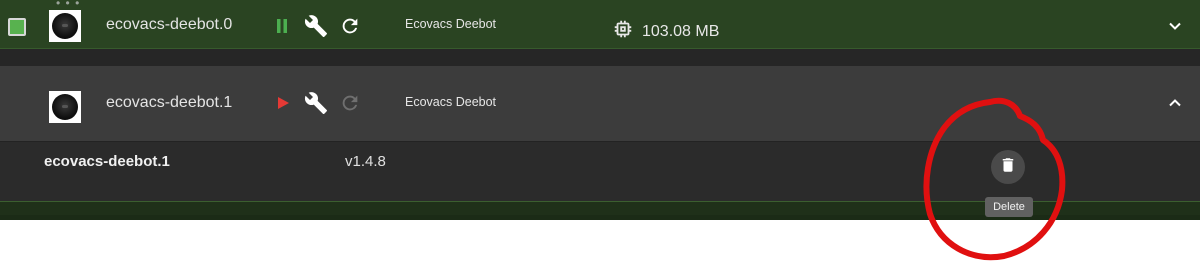  Describe the element at coordinates (1175, 103) in the screenshot. I see `chevron-up-icon` at that location.